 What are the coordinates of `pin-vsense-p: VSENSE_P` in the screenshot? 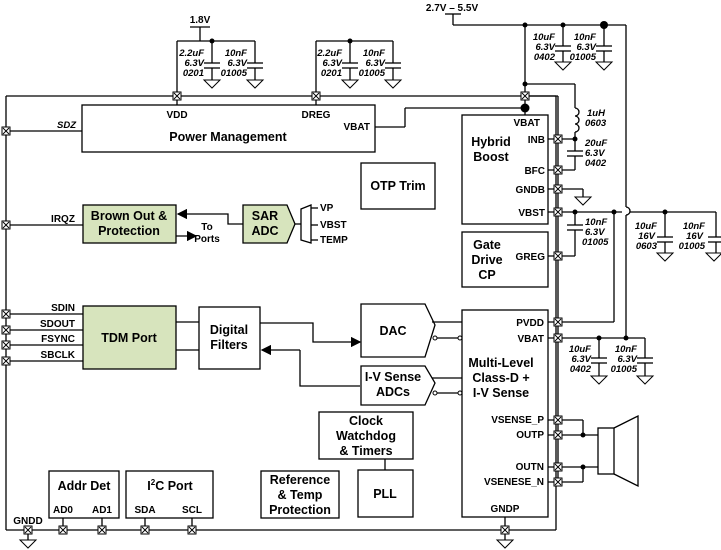 It's located at (517, 420).